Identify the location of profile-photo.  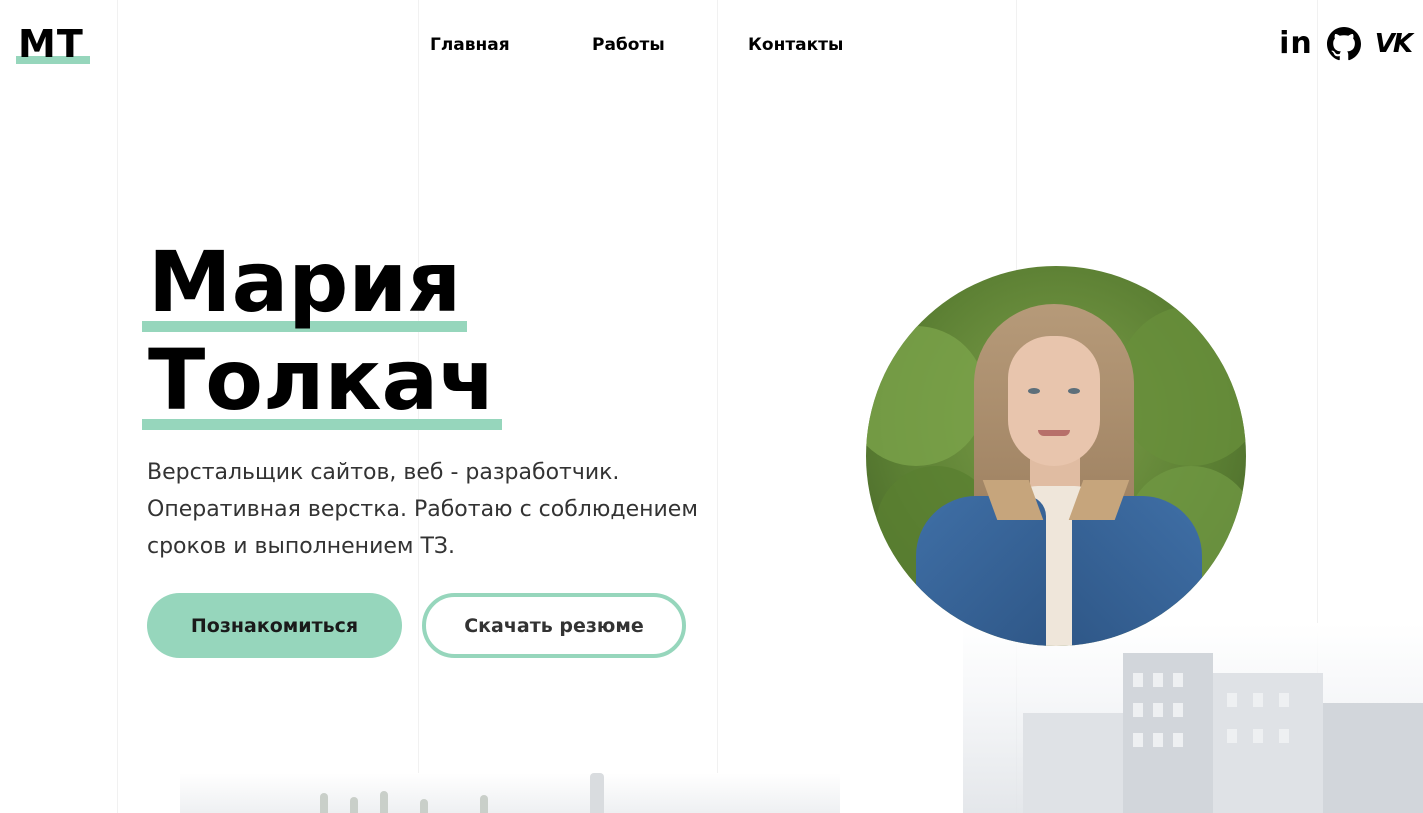
(1056, 456).